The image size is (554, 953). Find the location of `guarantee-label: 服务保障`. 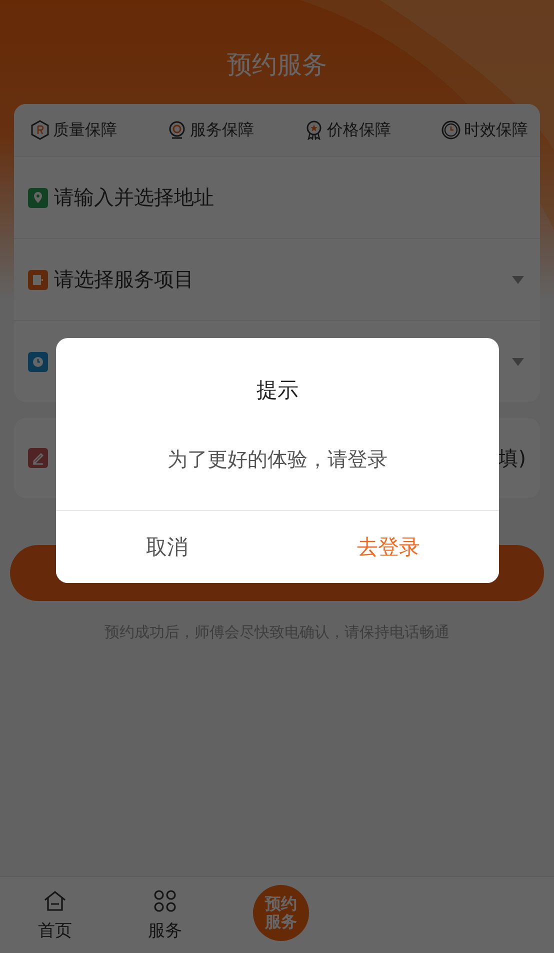

guarantee-label: 服务保障 is located at coordinates (222, 130).